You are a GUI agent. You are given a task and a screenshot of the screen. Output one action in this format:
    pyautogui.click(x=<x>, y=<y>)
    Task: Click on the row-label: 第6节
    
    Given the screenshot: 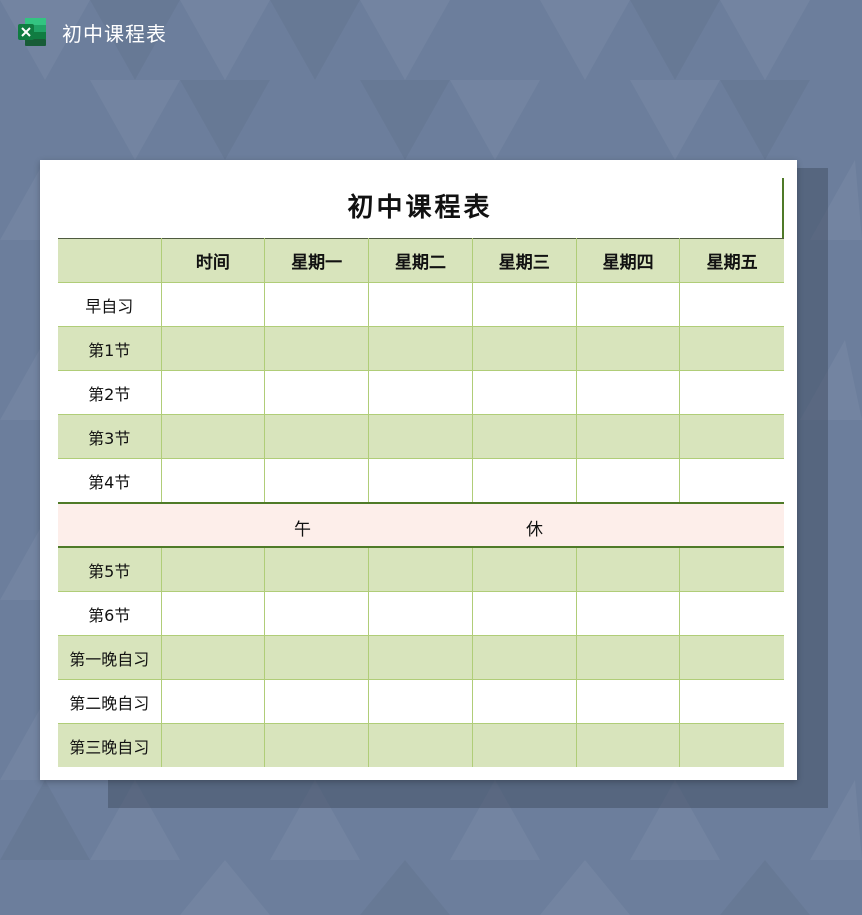 What is the action you would take?
    pyautogui.click(x=110, y=613)
    